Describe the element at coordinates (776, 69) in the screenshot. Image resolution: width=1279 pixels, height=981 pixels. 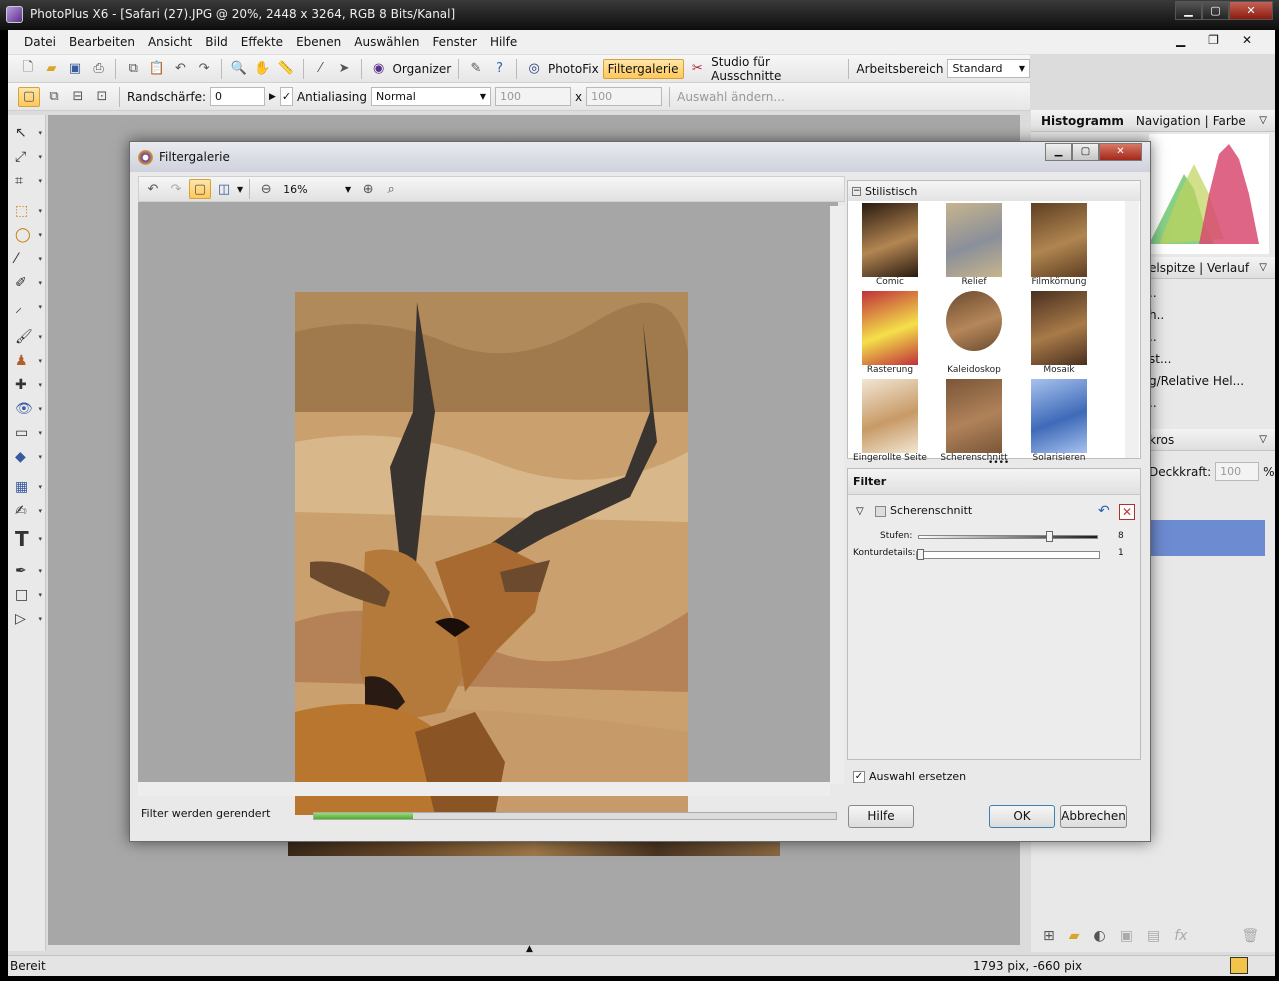
I see `studio-button: Studio für Ausschnitte` at that location.